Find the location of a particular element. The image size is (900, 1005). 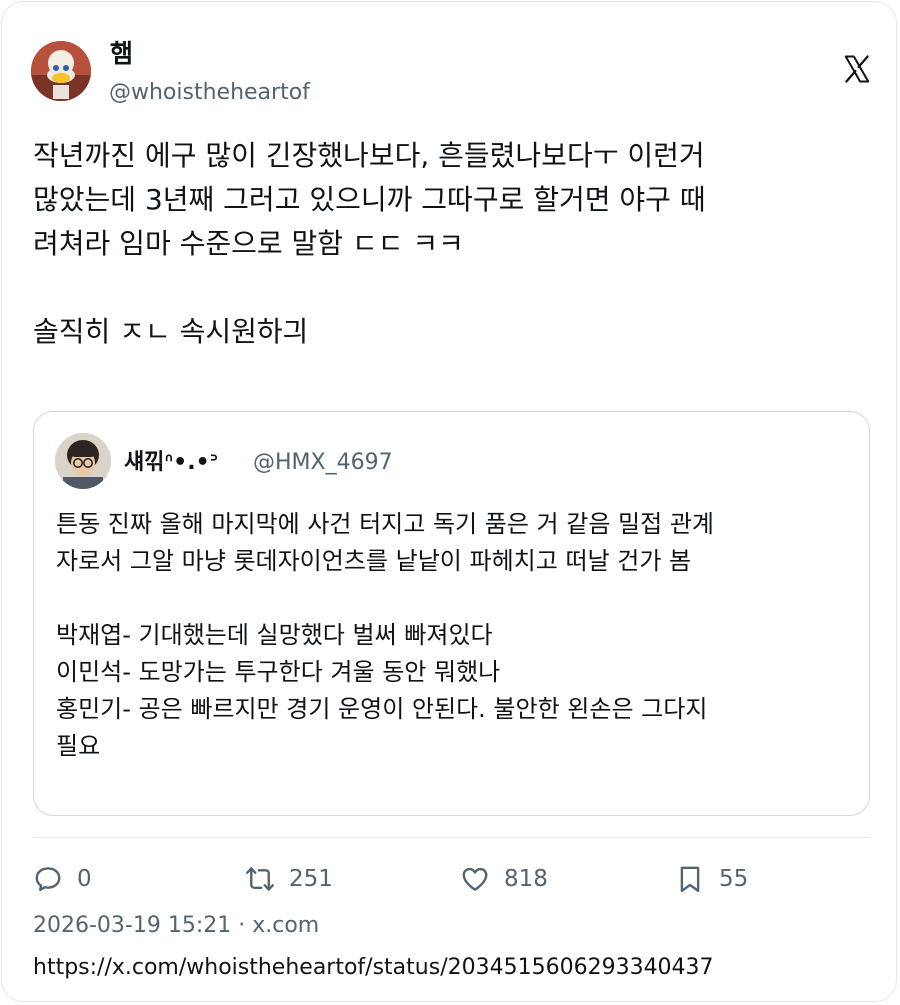

retweet-button: 251 is located at coordinates (289, 879).